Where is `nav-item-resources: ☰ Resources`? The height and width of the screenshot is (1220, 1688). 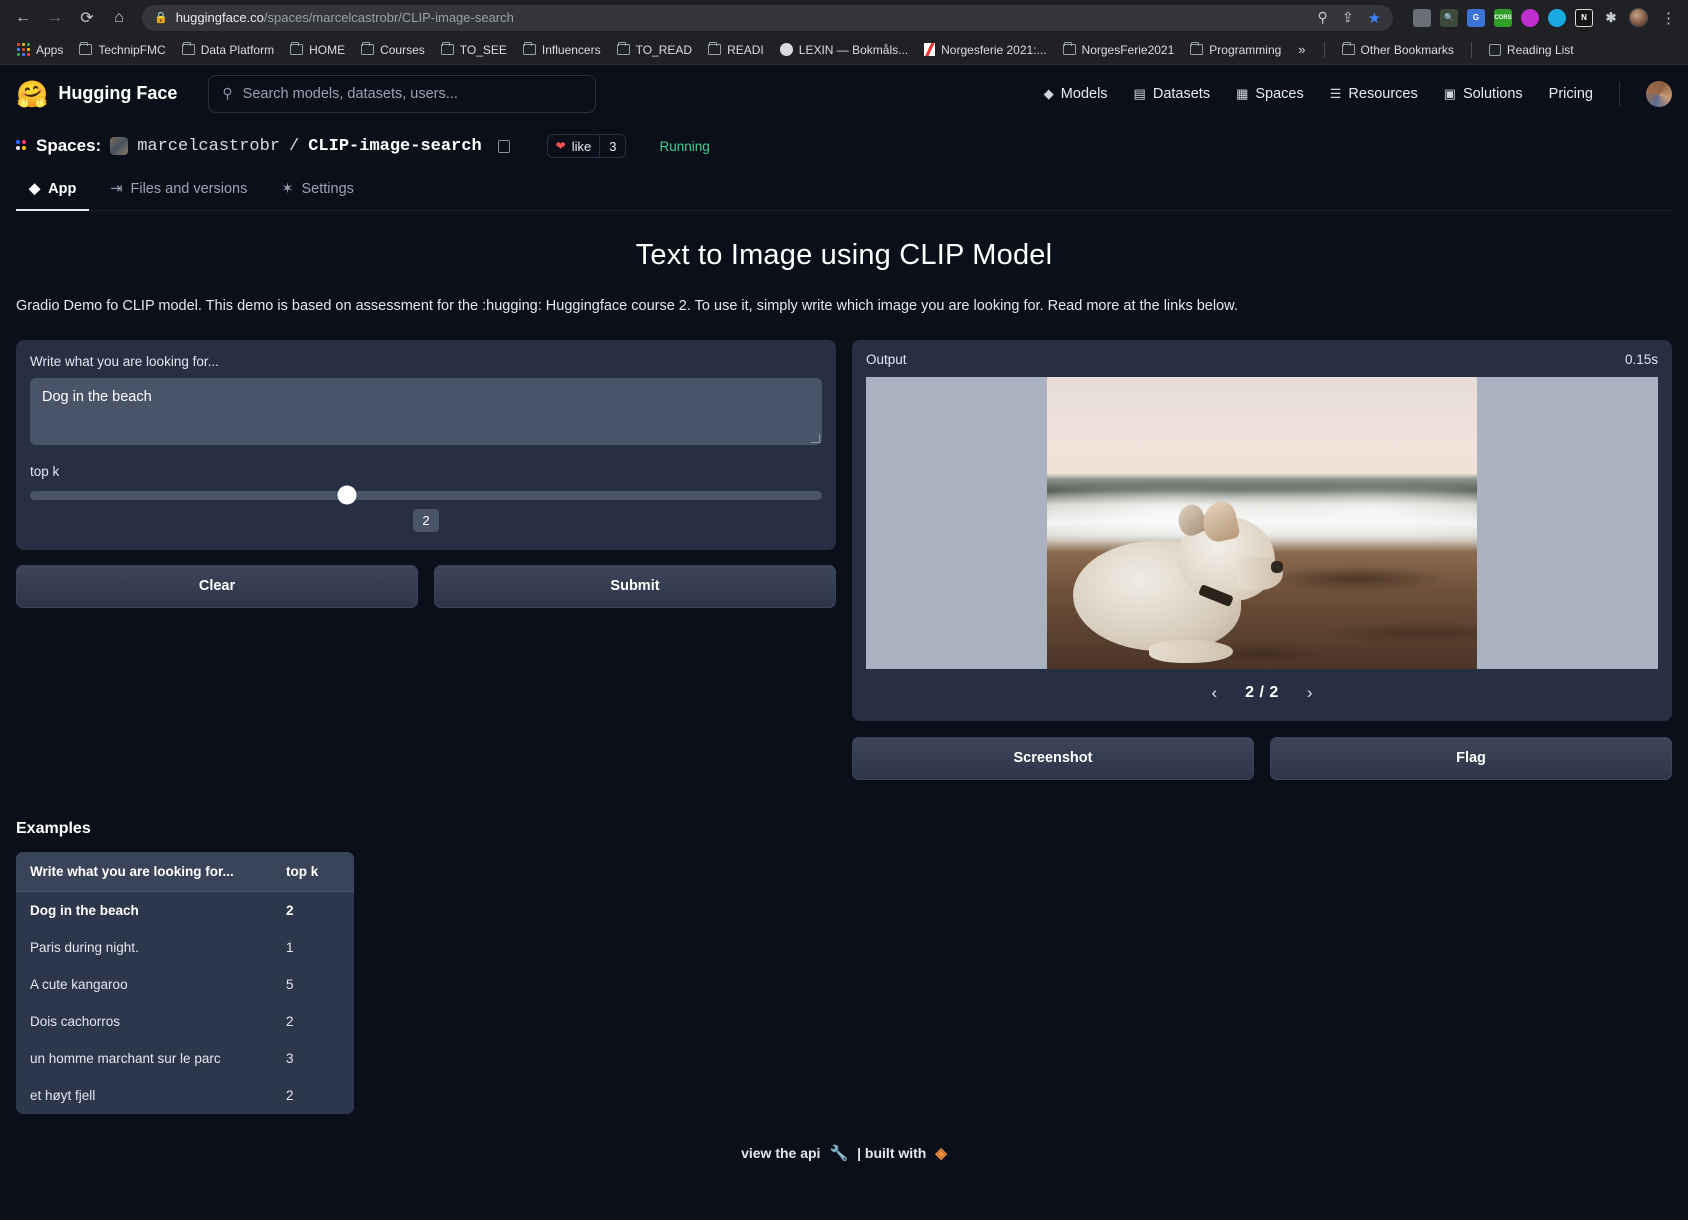
nav-item-resources: ☰ Resources is located at coordinates (1374, 94).